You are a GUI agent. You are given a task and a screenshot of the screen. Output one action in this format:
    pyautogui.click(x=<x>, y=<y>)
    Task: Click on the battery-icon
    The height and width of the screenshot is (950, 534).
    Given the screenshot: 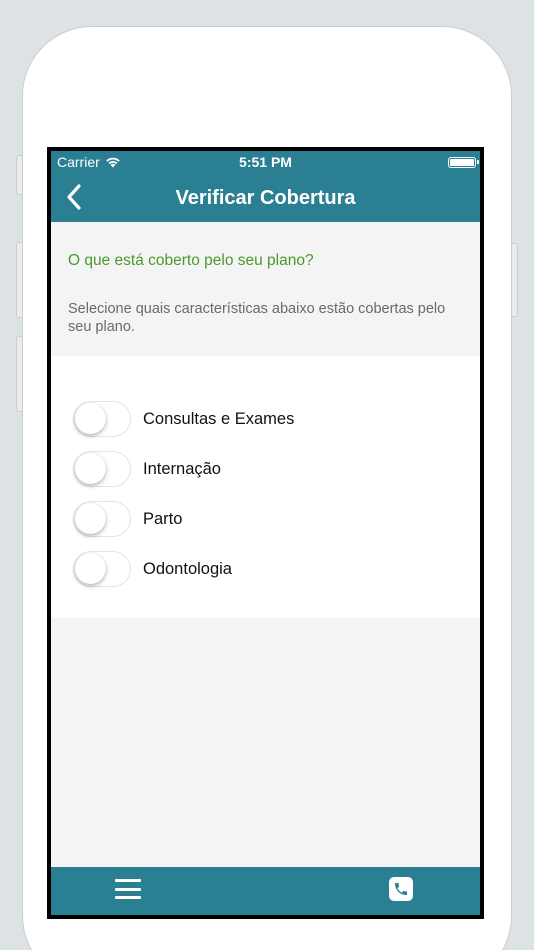 What is the action you would take?
    pyautogui.click(x=463, y=162)
    